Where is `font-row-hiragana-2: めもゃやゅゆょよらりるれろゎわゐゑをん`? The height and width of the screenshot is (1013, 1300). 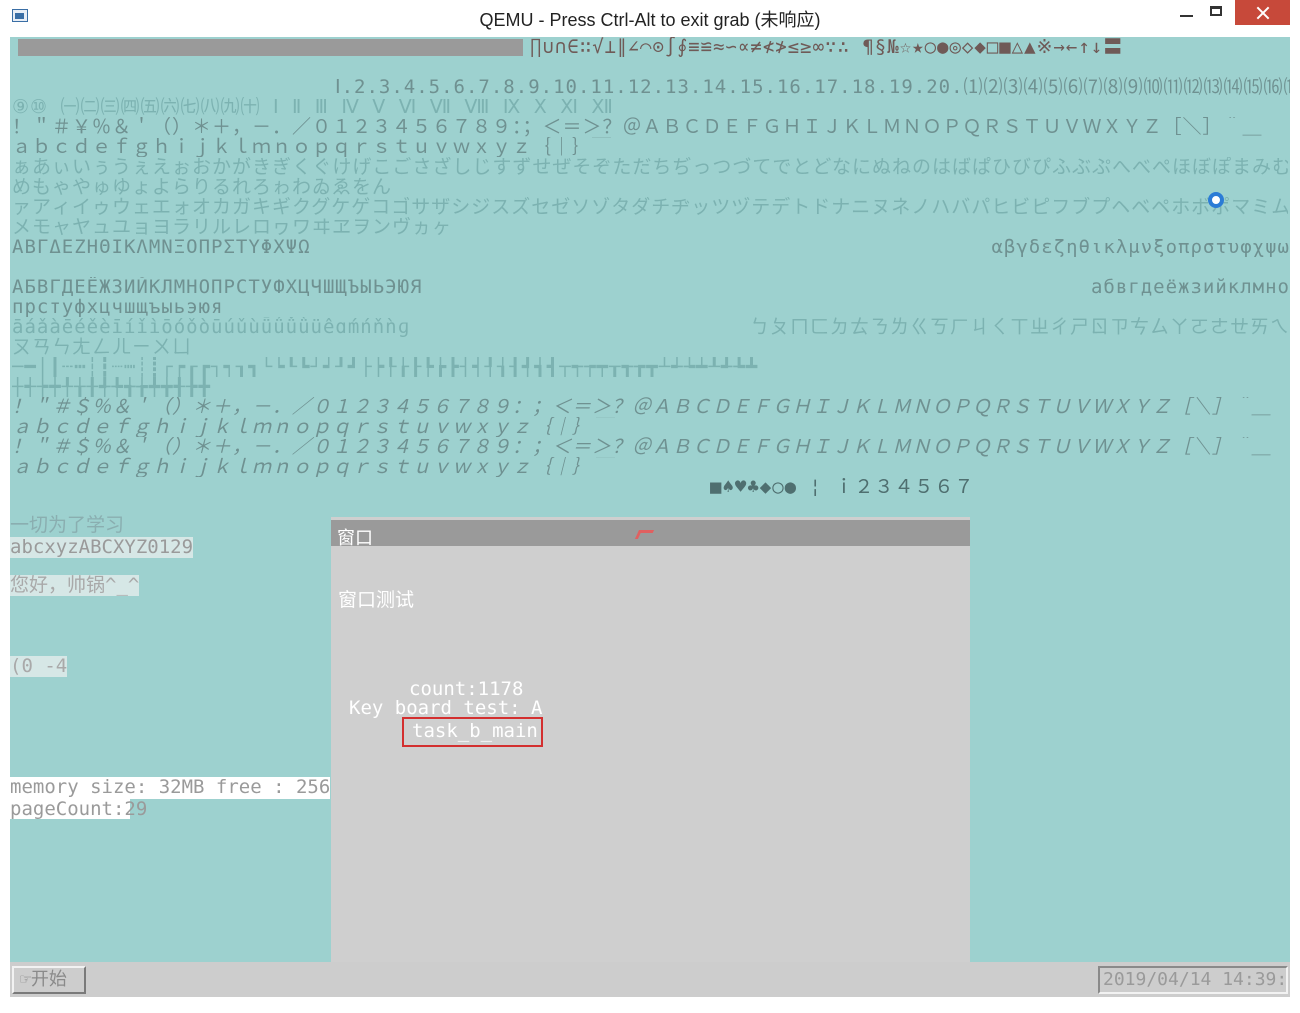 font-row-hiragana-2: めもゃやゅゆょよらりるれろゎわゐゑをん is located at coordinates (202, 187).